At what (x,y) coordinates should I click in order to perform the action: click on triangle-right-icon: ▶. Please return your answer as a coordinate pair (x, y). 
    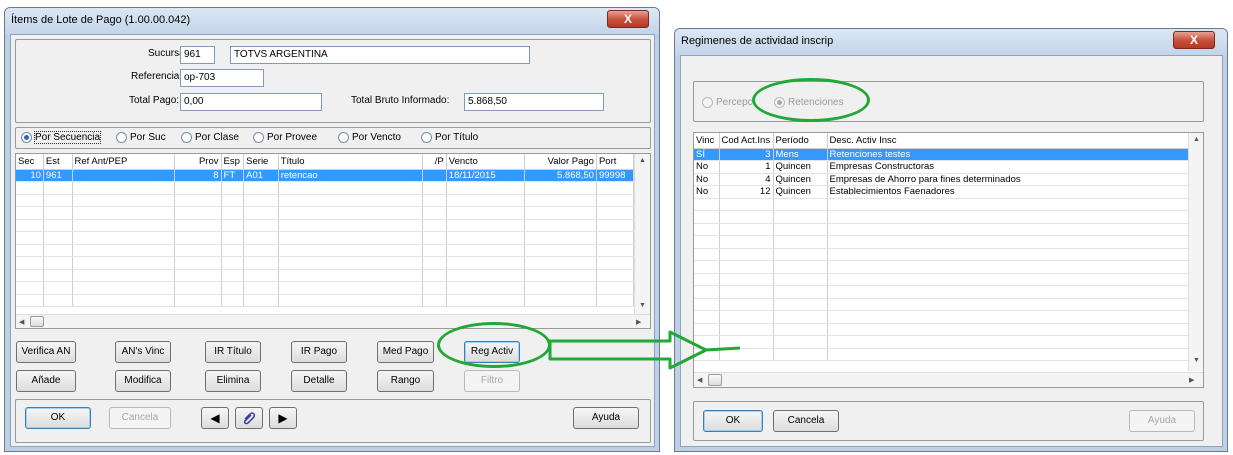
    Looking at the image, I should click on (283, 418).